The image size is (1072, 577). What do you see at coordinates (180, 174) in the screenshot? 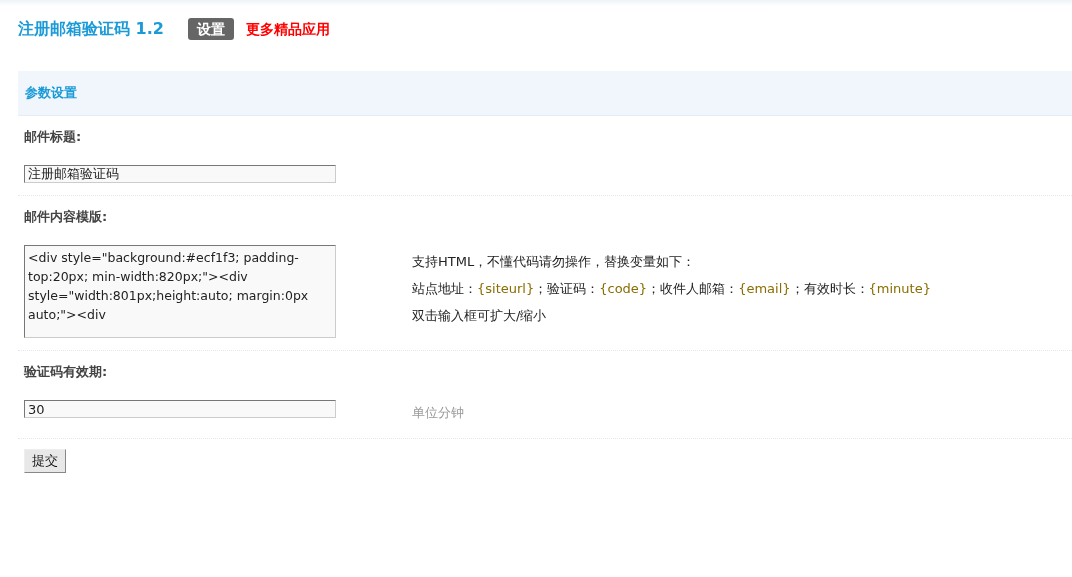
I see `text-field: 注册邮箱验证码` at bounding box center [180, 174].